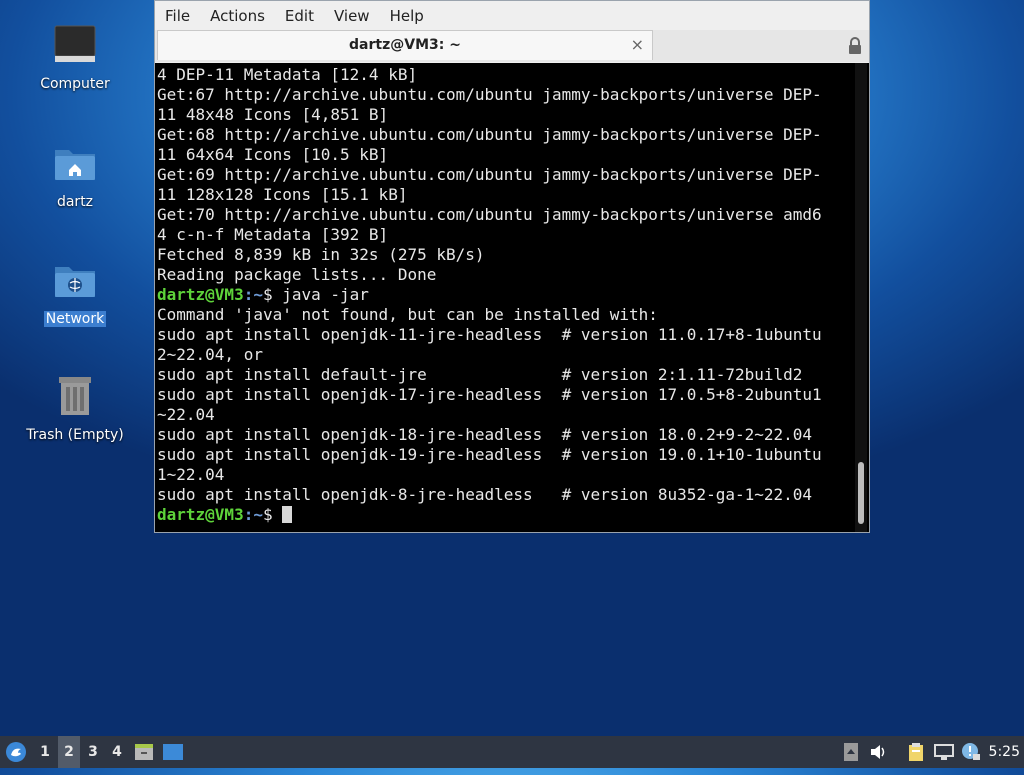  I want to click on start-menu-button, so click(16, 752).